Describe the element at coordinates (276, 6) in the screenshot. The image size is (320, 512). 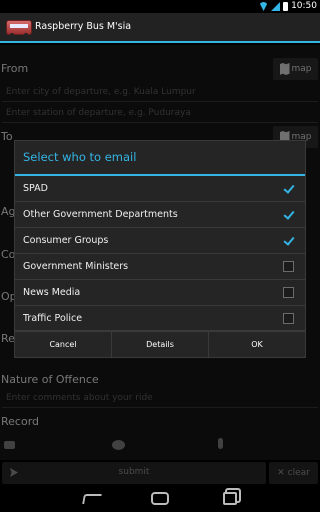
I see `signal-icon` at that location.